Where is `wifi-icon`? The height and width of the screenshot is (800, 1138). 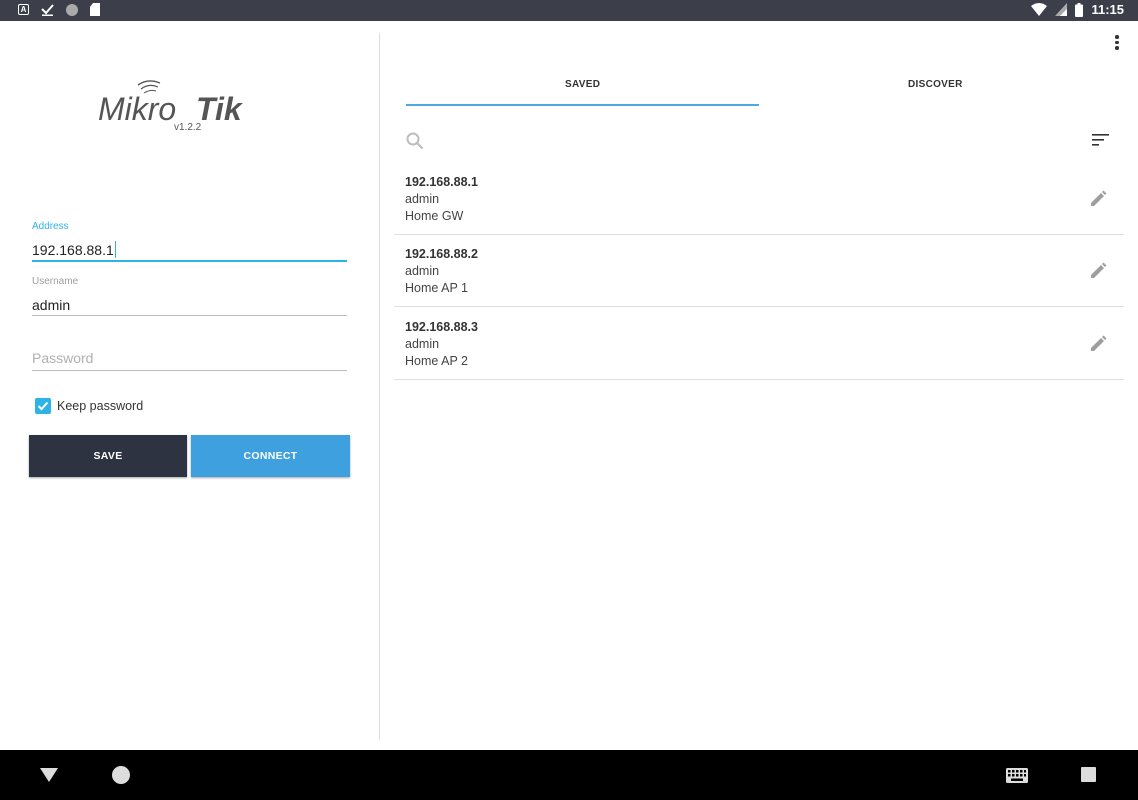 wifi-icon is located at coordinates (1039, 9).